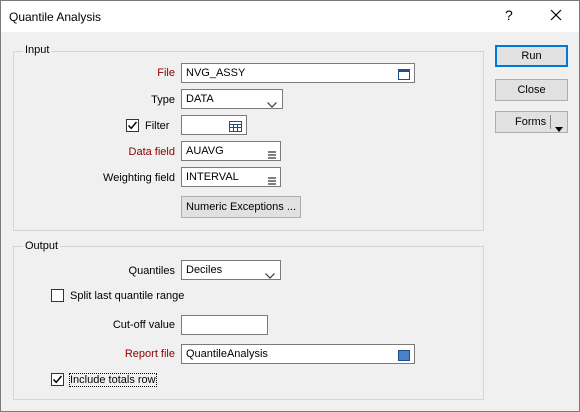 Image resolution: width=580 pixels, height=412 pixels. I want to click on split-last-quantile-label: Split last quantile range, so click(127, 296).